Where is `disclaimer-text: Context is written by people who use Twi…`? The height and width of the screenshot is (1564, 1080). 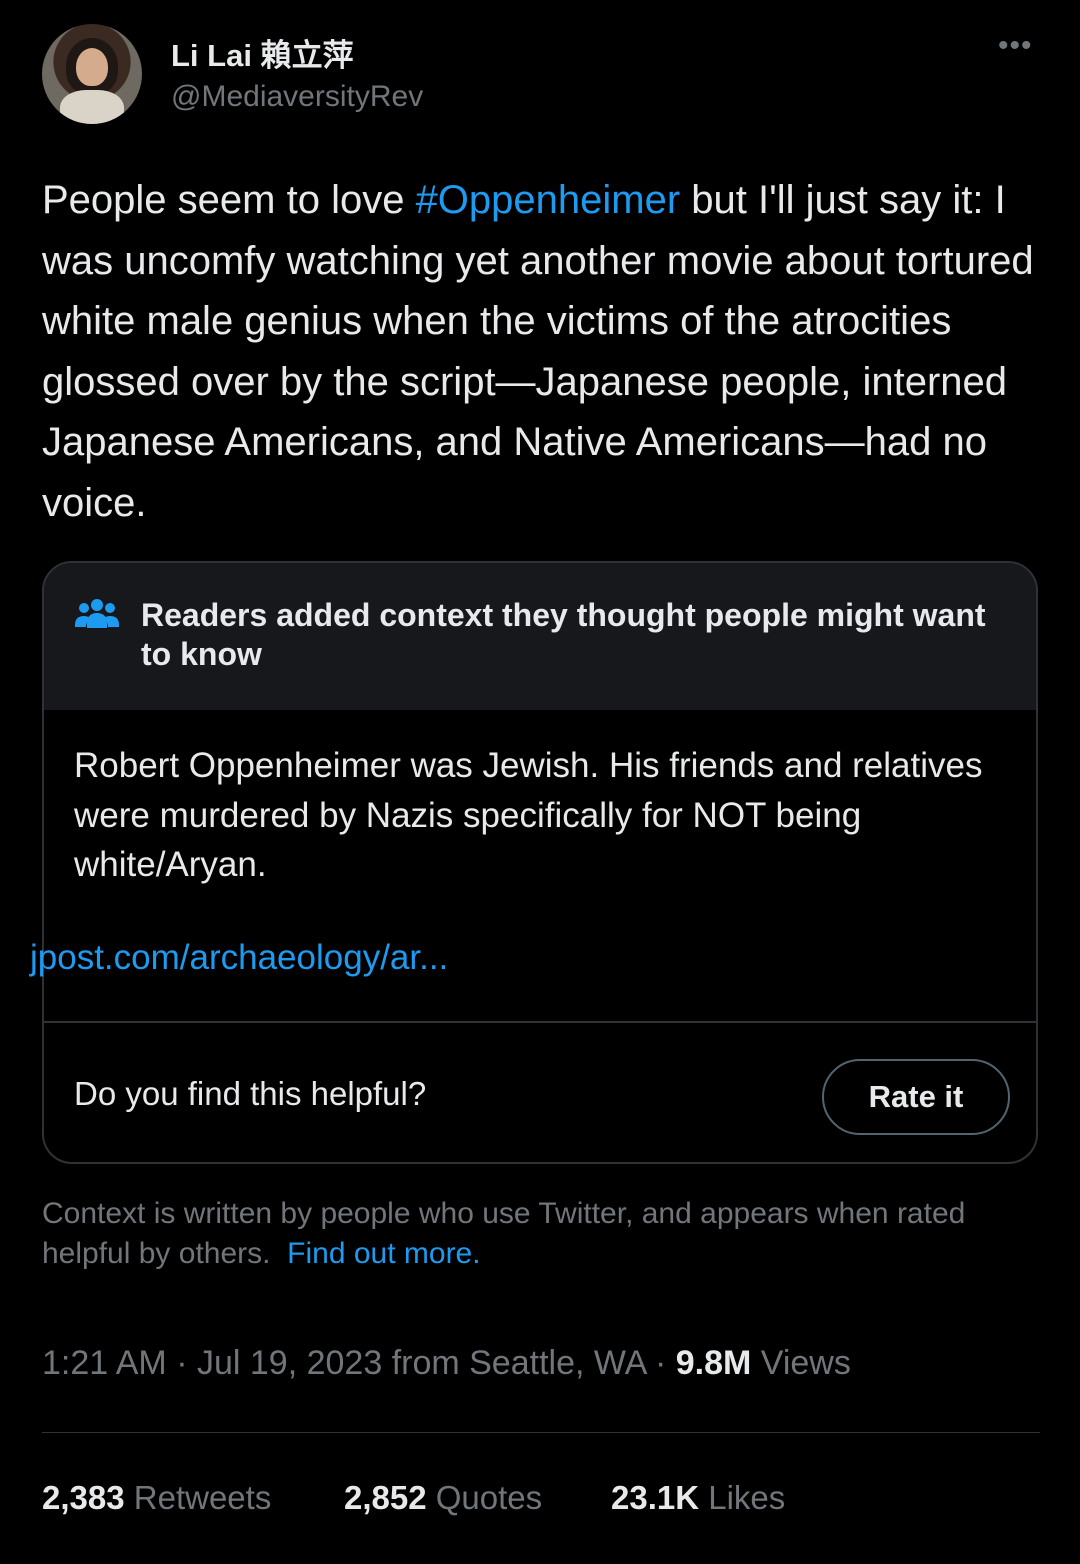
disclaimer-text: Context is written by people who use Twi… is located at coordinates (504, 1233).